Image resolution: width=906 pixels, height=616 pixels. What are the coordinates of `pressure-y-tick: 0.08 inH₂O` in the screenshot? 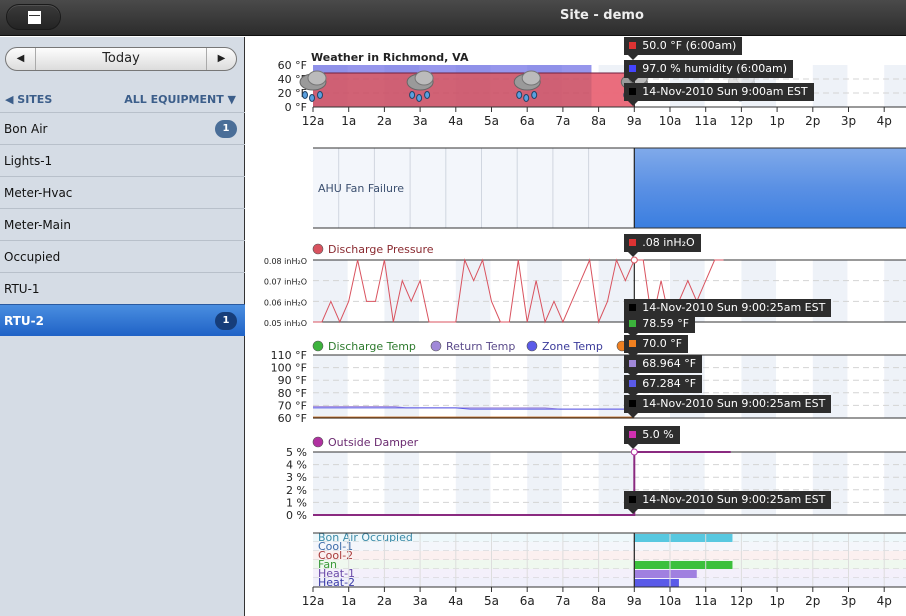 It's located at (285, 261).